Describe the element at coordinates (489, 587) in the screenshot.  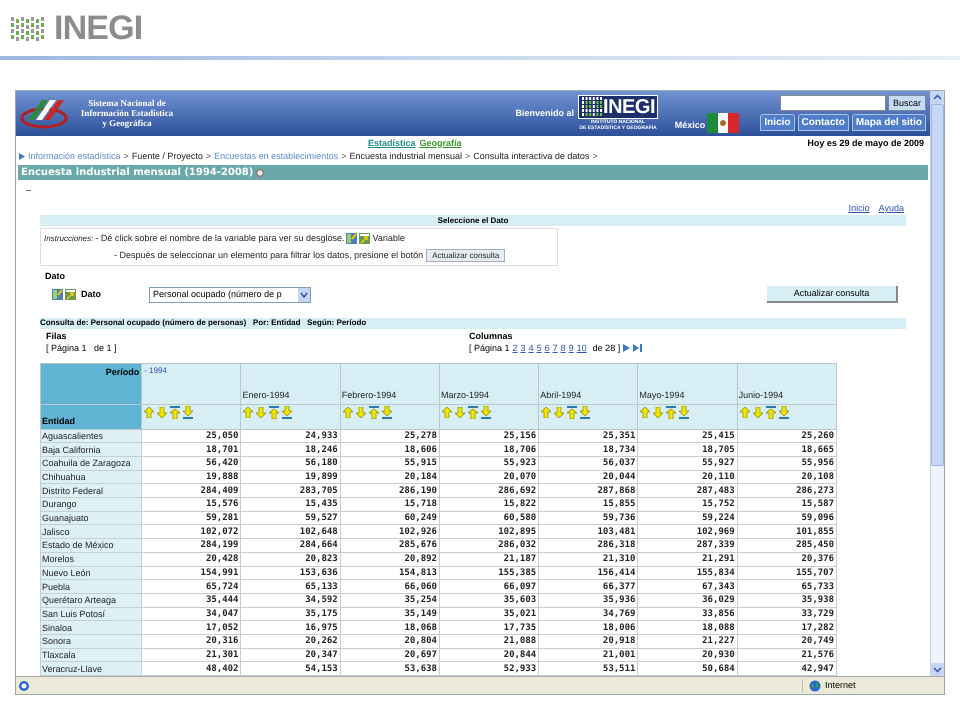
I see `value-cell: 66,097` at that location.